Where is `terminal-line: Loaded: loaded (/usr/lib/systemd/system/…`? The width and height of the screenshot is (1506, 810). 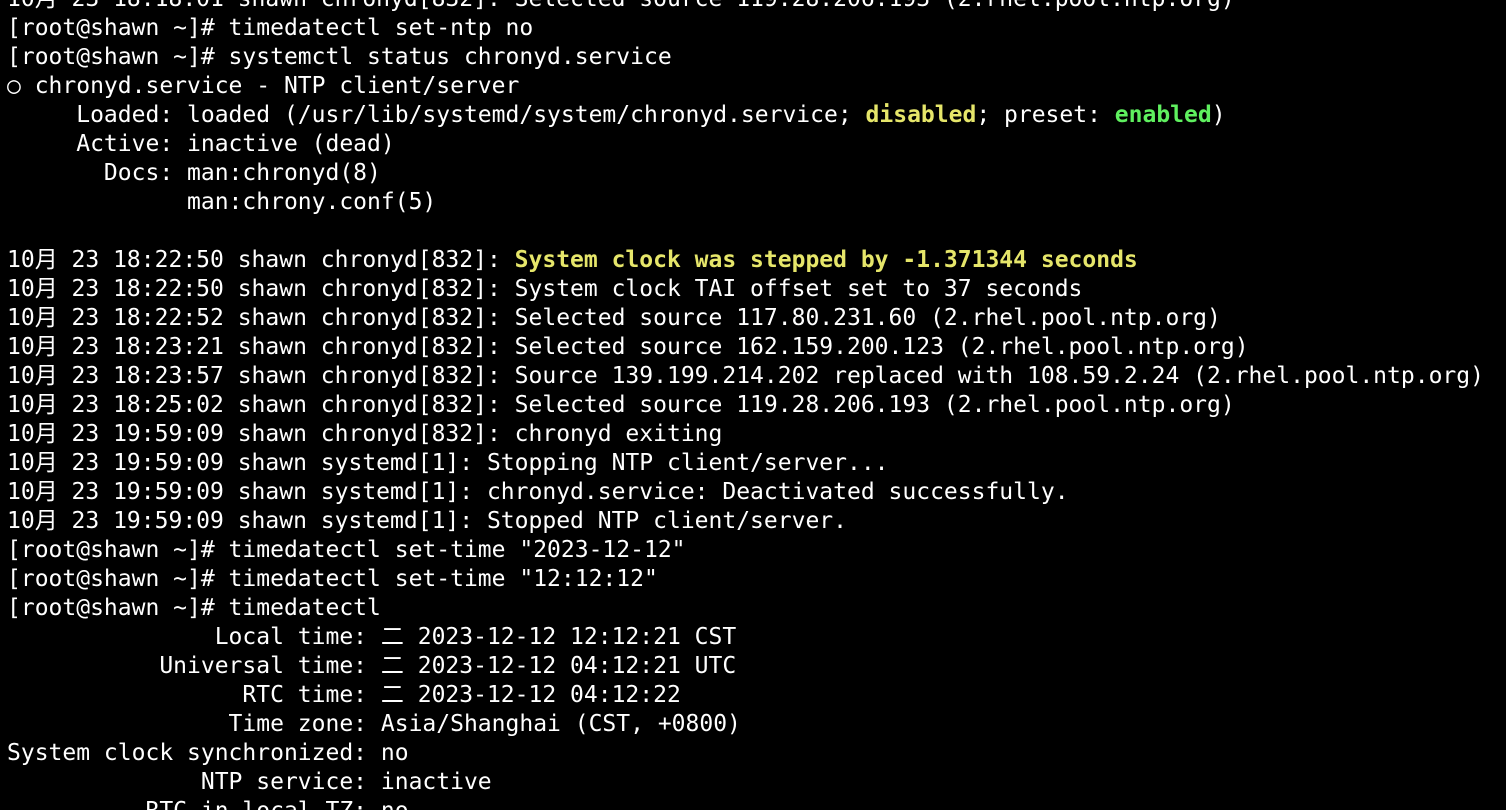 terminal-line: Loaded: loaded (/usr/lib/systemd/system/… is located at coordinates (756, 115).